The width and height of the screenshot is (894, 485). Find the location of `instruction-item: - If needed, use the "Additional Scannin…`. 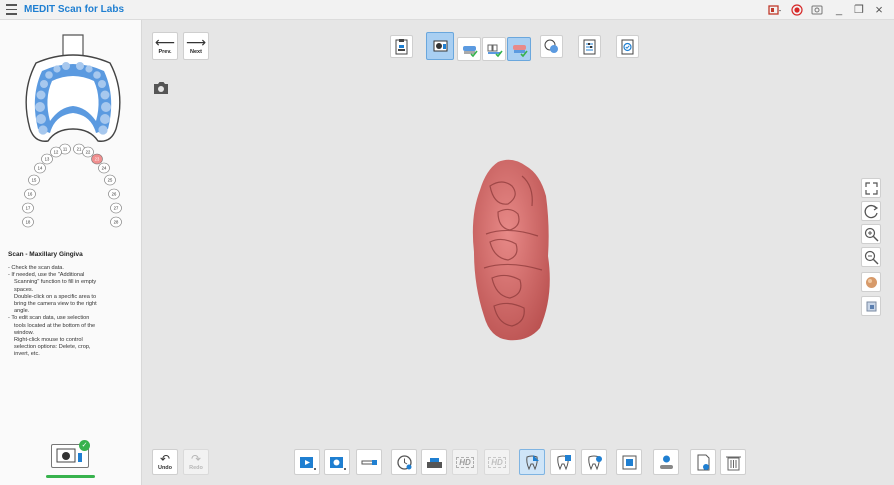

instruction-item: - If needed, use the "Additional Scannin… is located at coordinates (52, 293).